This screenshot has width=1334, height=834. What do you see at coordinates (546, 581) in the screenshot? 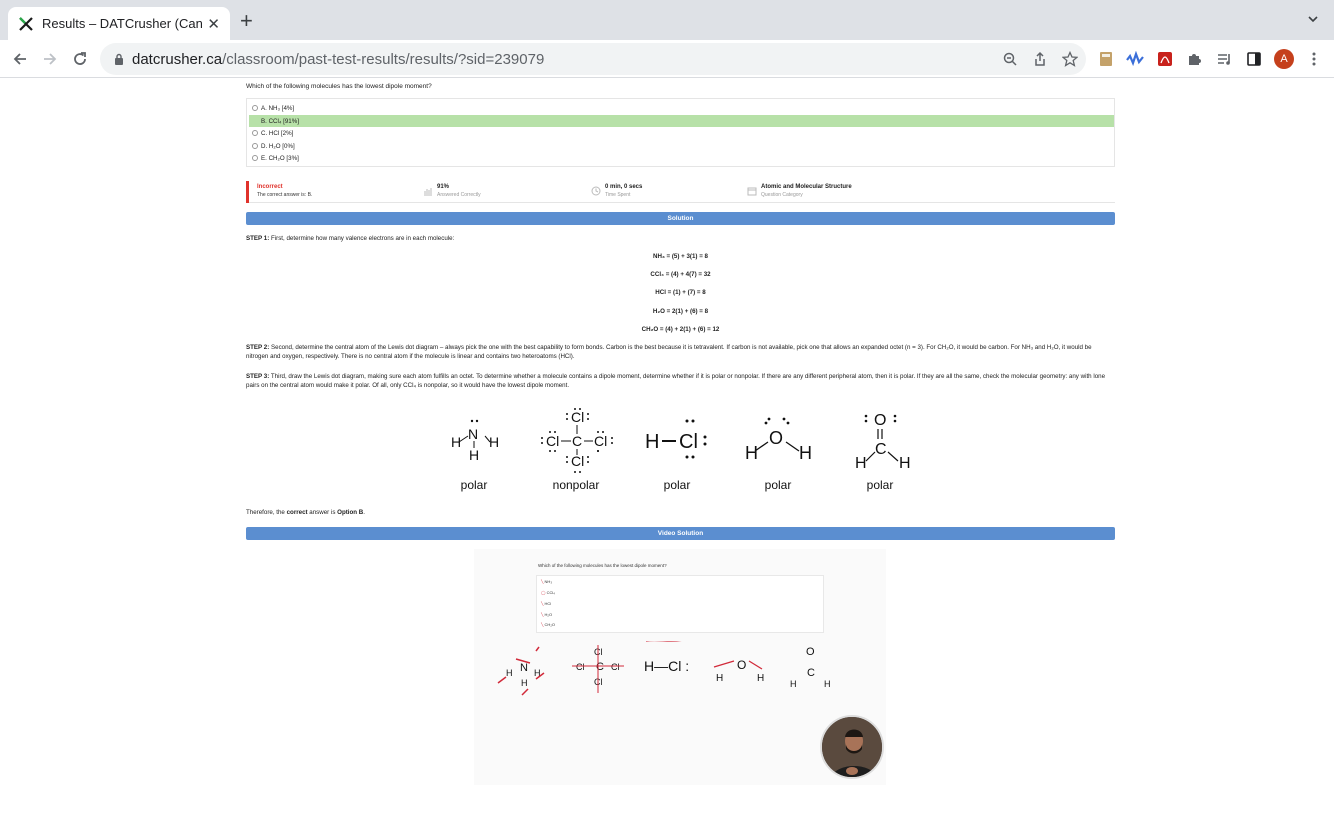
I see `video-option: ╲ NH₃` at bounding box center [546, 581].